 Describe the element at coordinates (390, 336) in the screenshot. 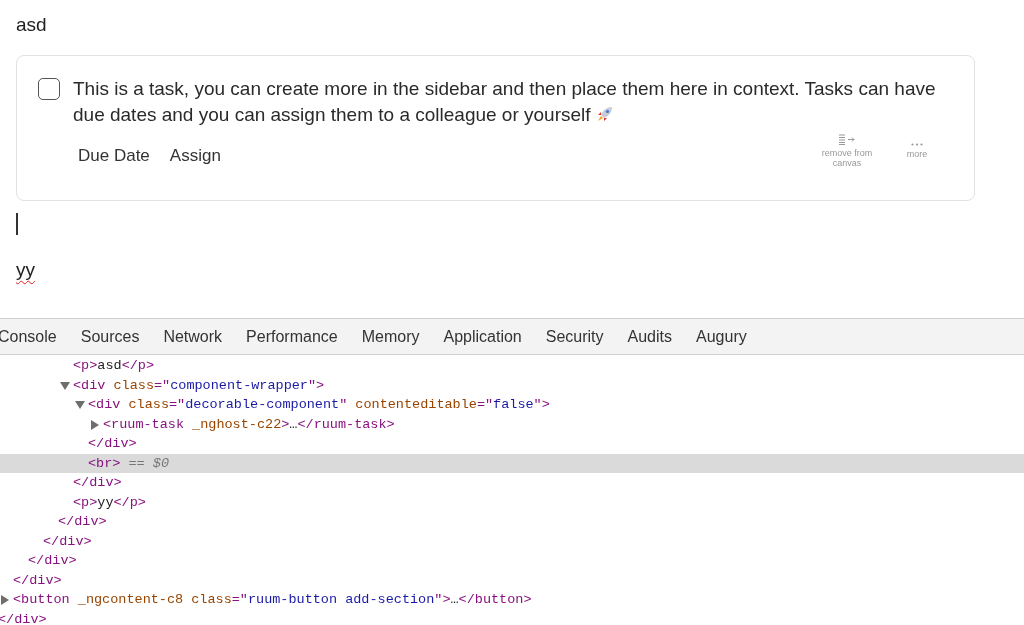

I see `devtools-tab: Memory` at that location.